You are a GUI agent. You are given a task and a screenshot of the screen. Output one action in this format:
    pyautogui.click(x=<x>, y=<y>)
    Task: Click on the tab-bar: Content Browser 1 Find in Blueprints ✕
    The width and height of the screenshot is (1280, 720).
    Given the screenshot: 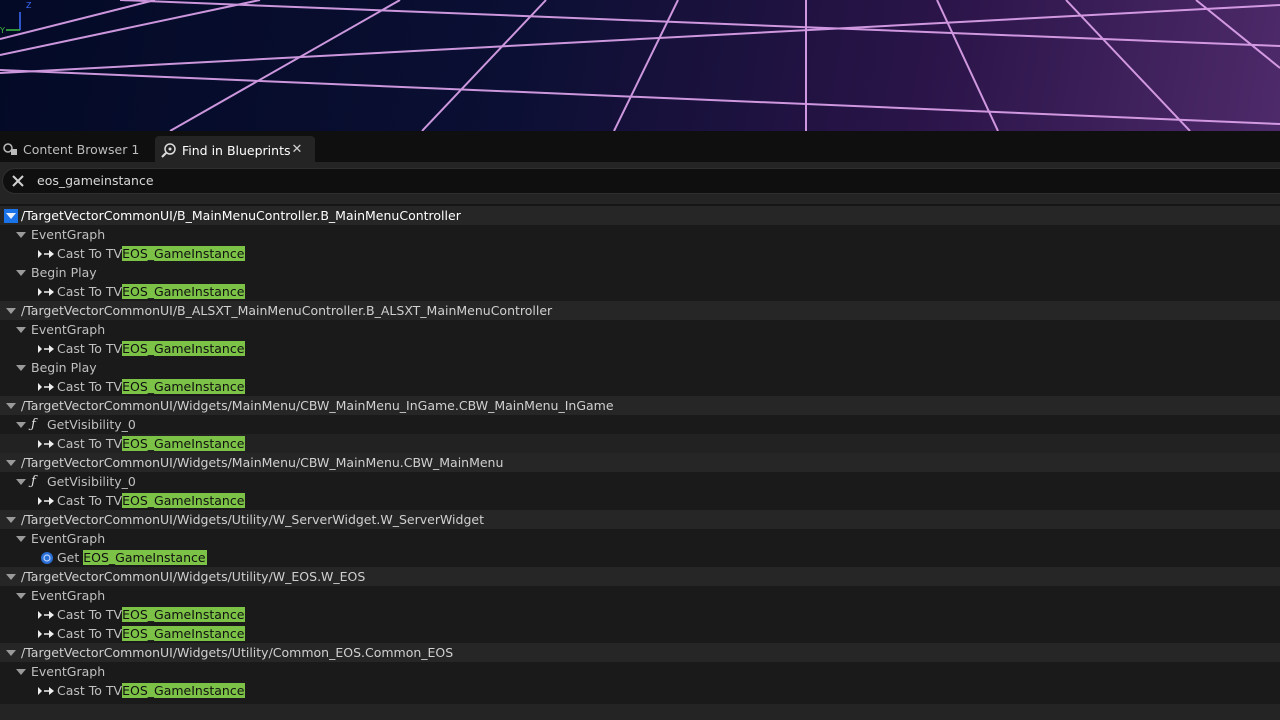 What is the action you would take?
    pyautogui.click(x=640, y=146)
    